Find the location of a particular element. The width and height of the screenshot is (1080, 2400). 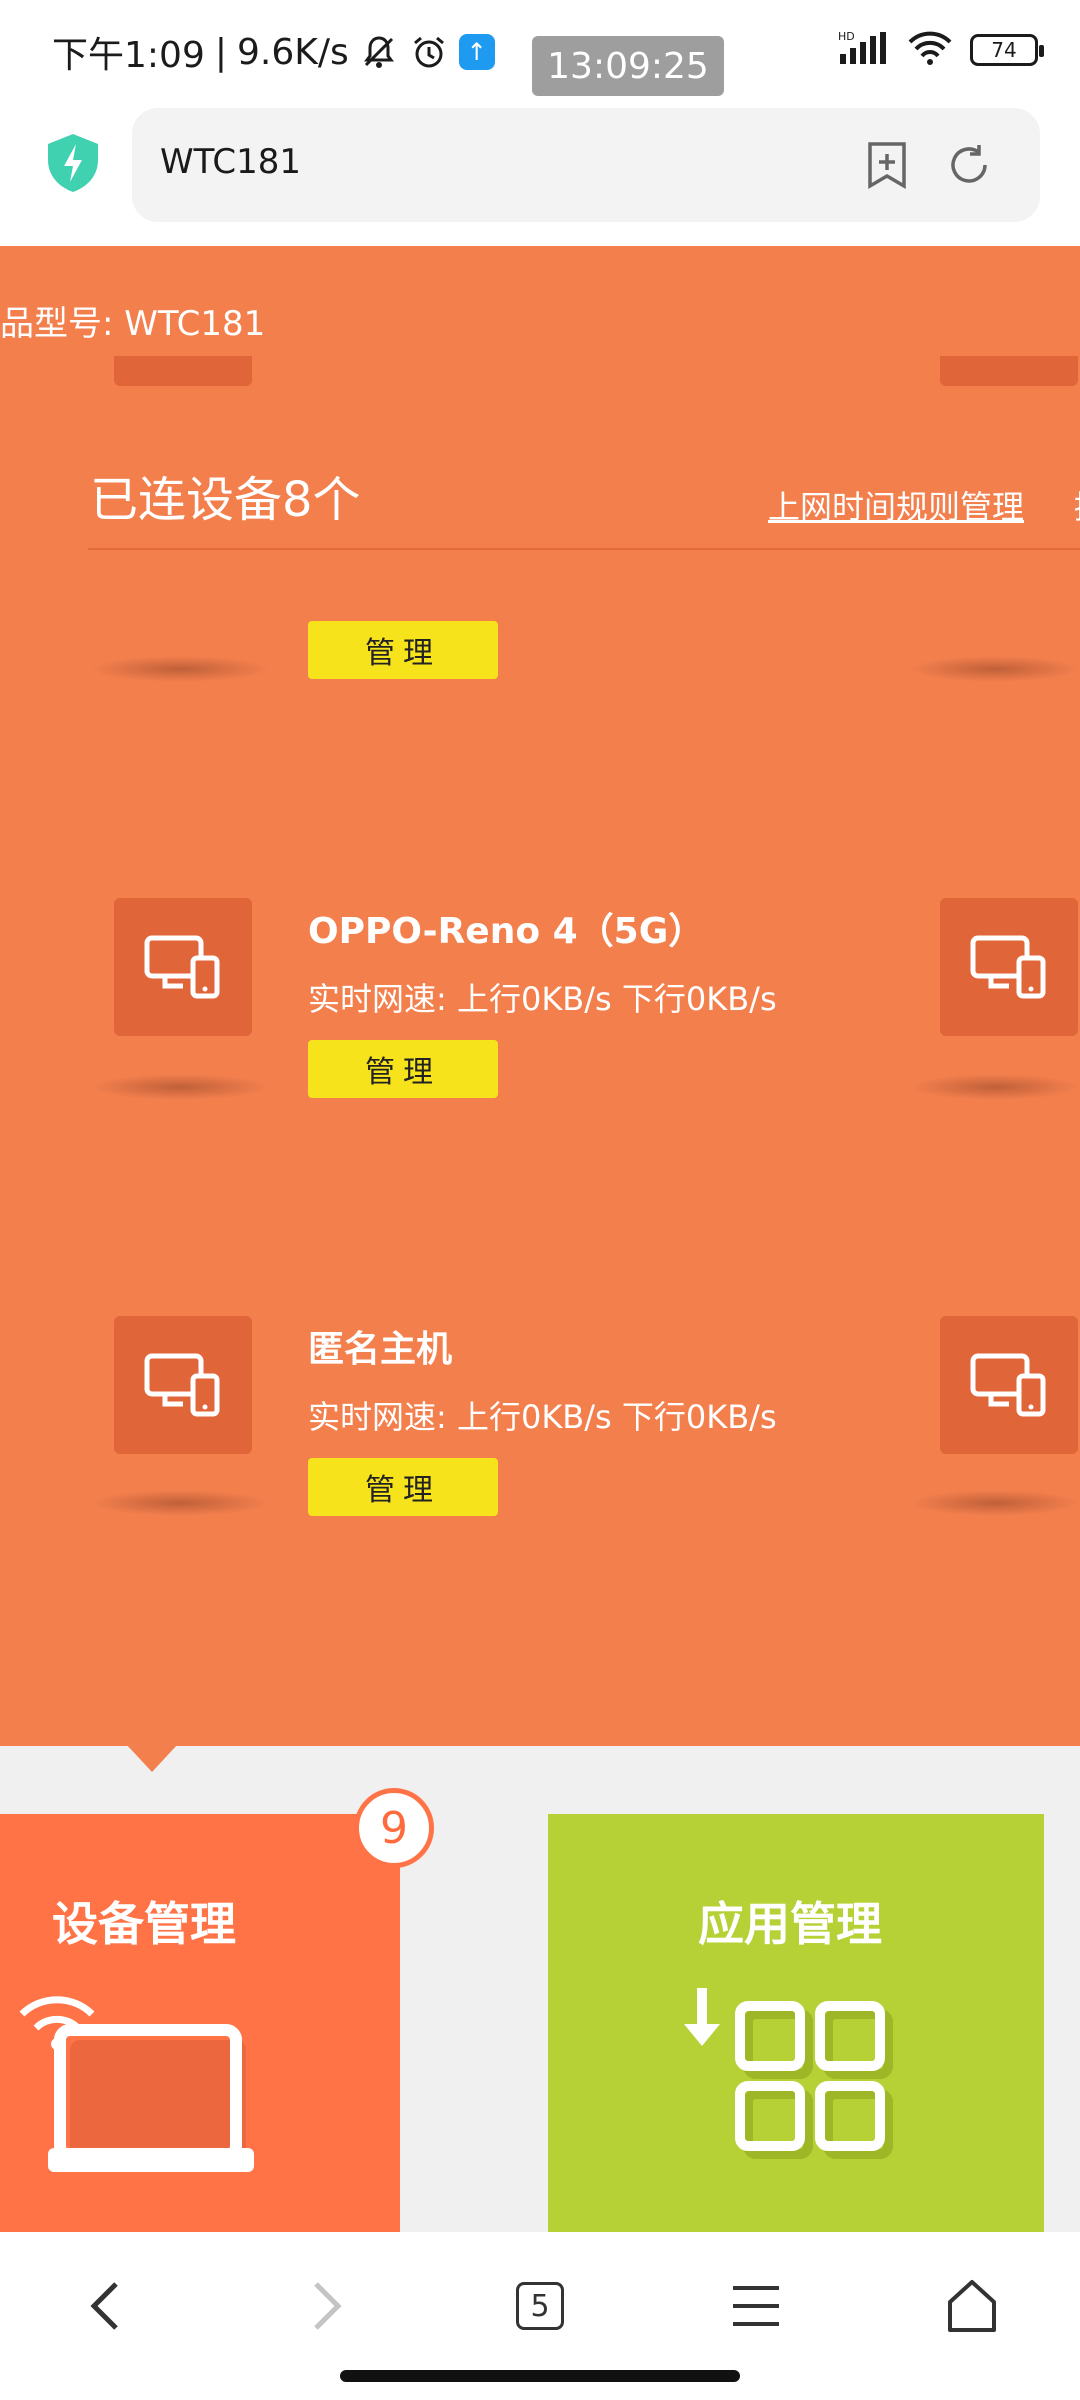

network-label: HD is located at coordinates (846, 36).